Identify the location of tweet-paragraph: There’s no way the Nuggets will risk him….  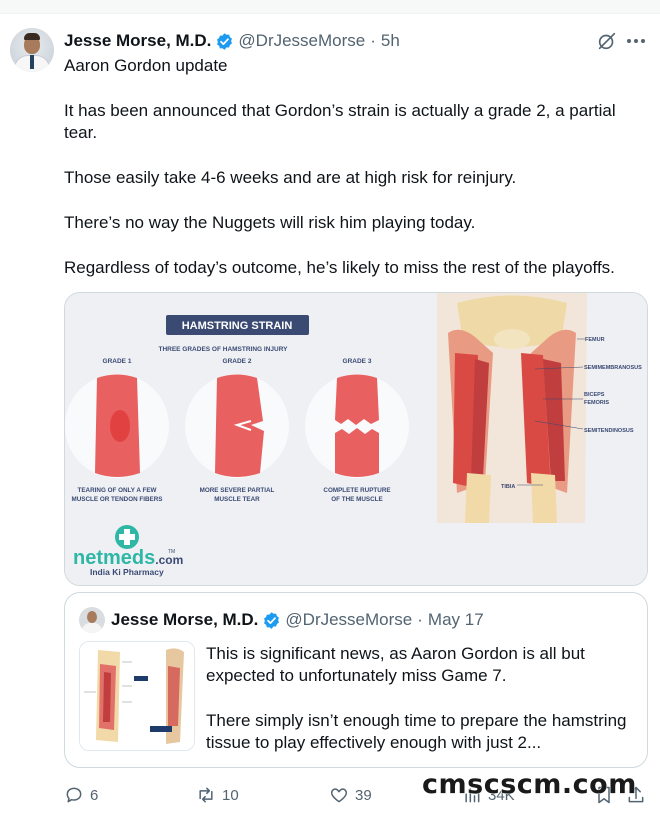
(270, 222).